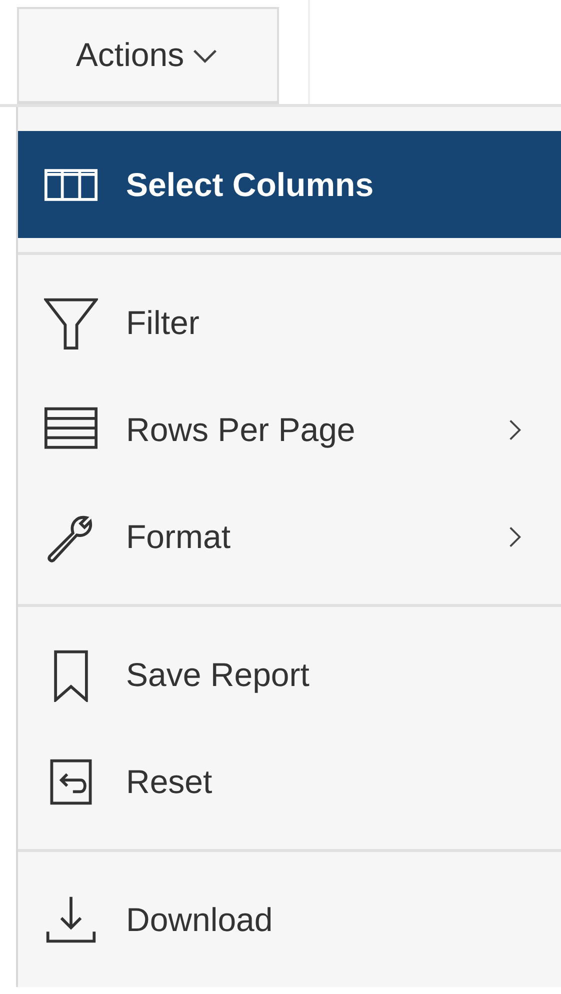  What do you see at coordinates (71, 323) in the screenshot?
I see `filter-icon` at bounding box center [71, 323].